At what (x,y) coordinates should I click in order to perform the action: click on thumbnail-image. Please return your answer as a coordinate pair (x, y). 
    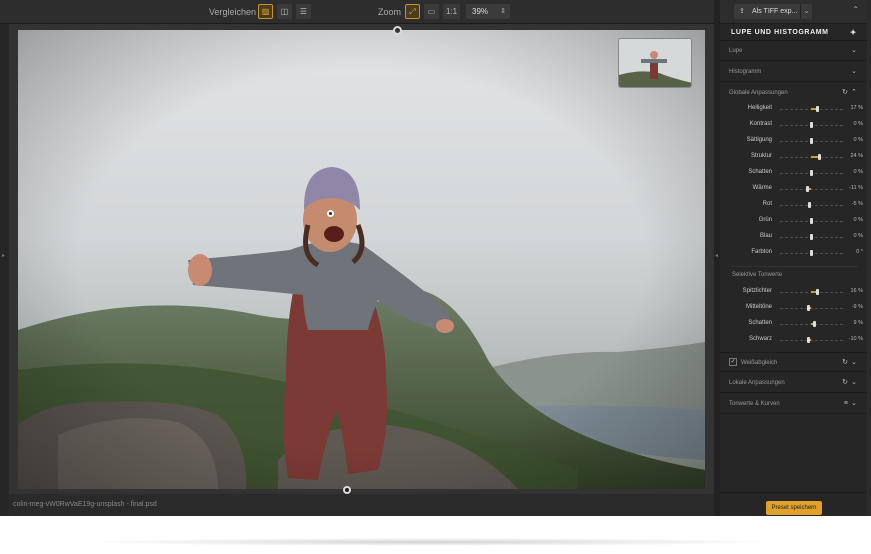
    Looking at the image, I should click on (655, 63).